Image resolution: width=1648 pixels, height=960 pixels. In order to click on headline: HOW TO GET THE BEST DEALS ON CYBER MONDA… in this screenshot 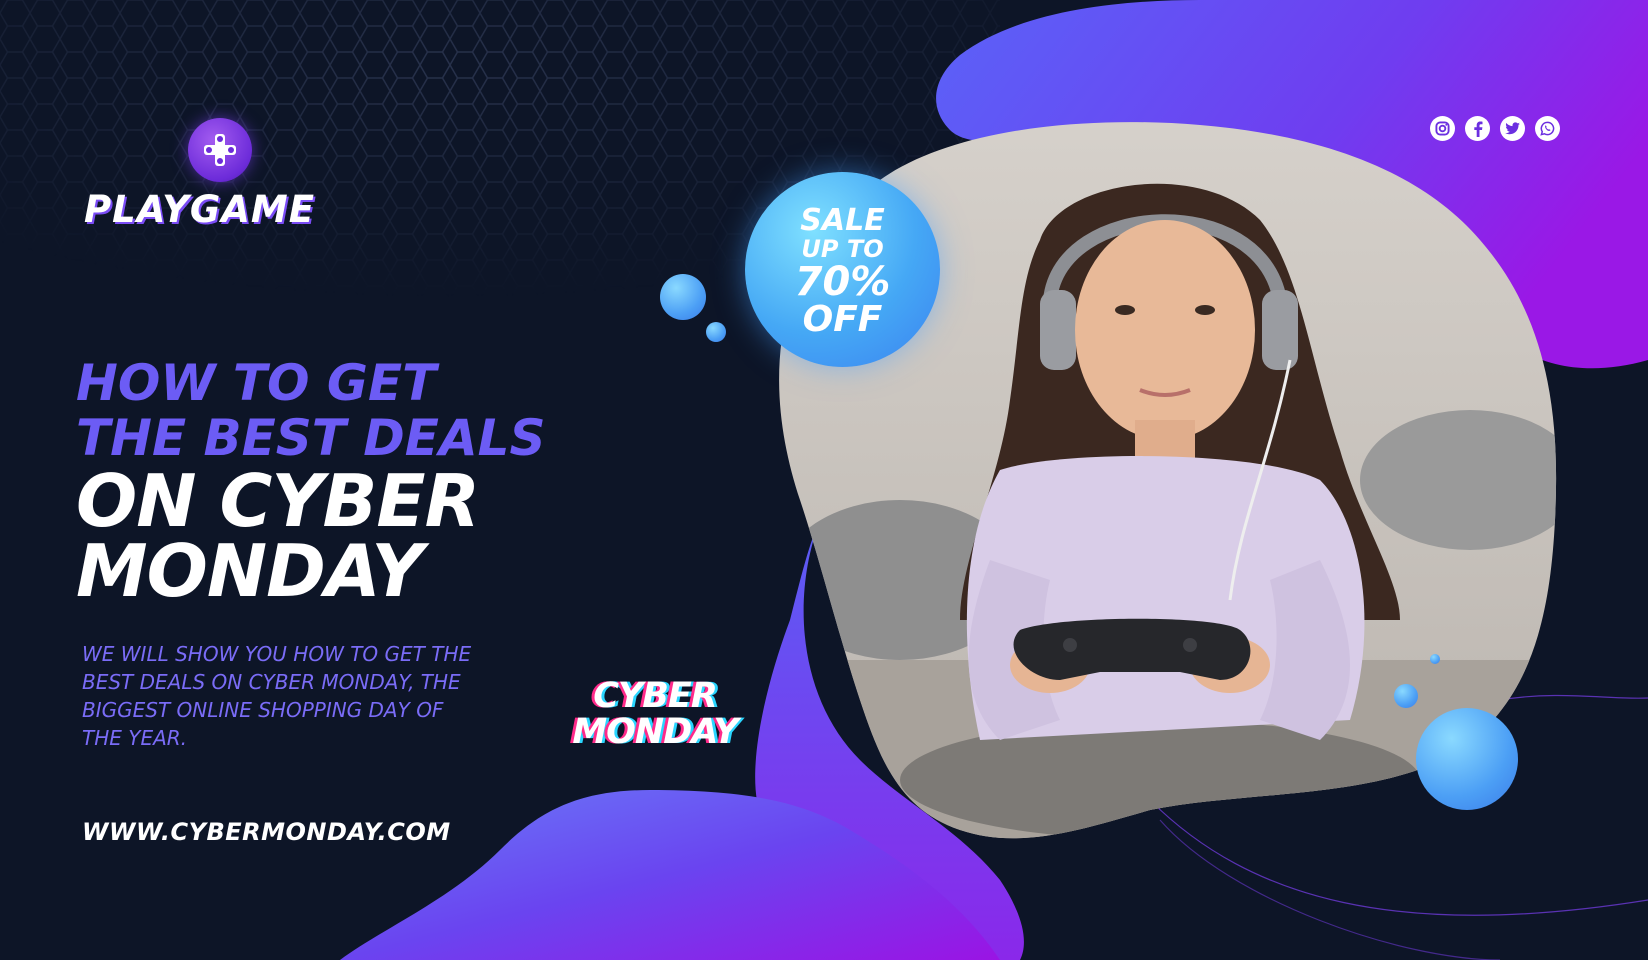, I will do `click(311, 483)`.